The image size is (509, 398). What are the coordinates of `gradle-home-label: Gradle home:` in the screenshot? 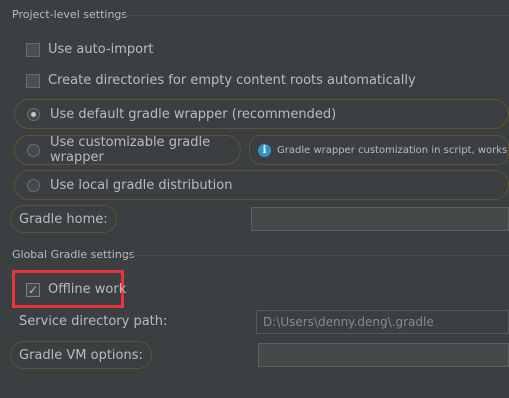 It's located at (63, 219).